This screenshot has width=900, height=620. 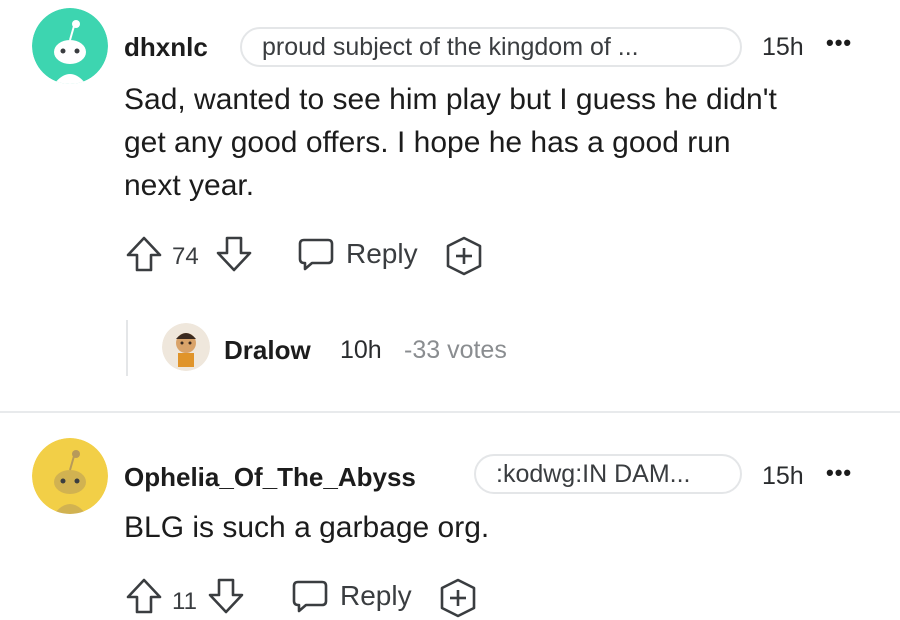 What do you see at coordinates (189, 185) in the screenshot?
I see `comment-body-line: next year.` at bounding box center [189, 185].